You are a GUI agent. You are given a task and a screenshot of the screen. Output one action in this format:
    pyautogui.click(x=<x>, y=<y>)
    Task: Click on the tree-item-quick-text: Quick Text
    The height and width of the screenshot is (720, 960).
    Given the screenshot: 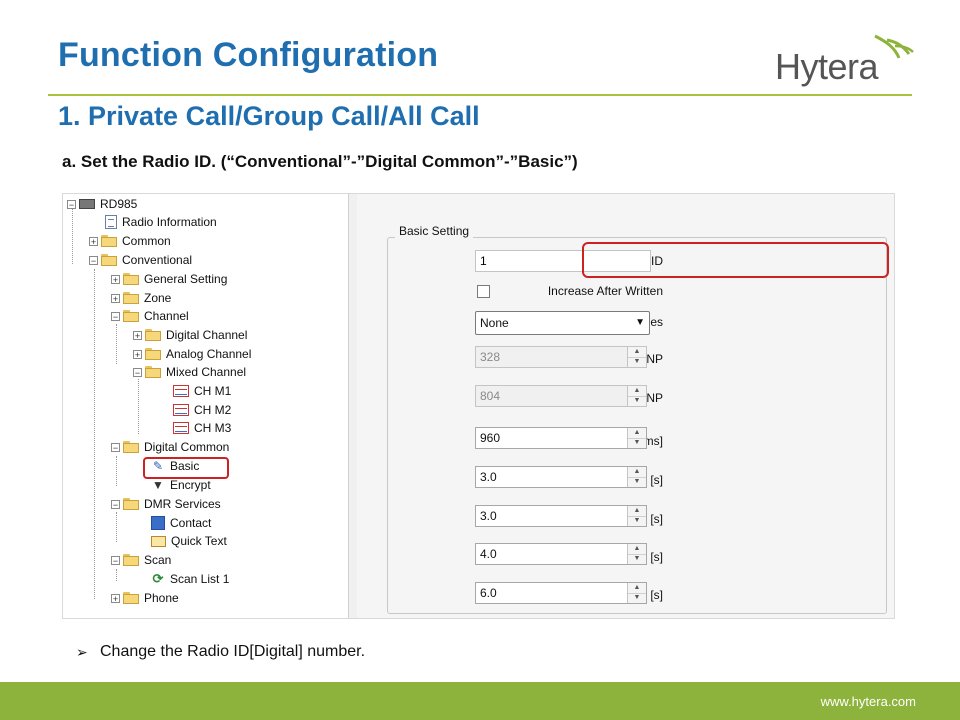 What is the action you would take?
    pyautogui.click(x=189, y=541)
    